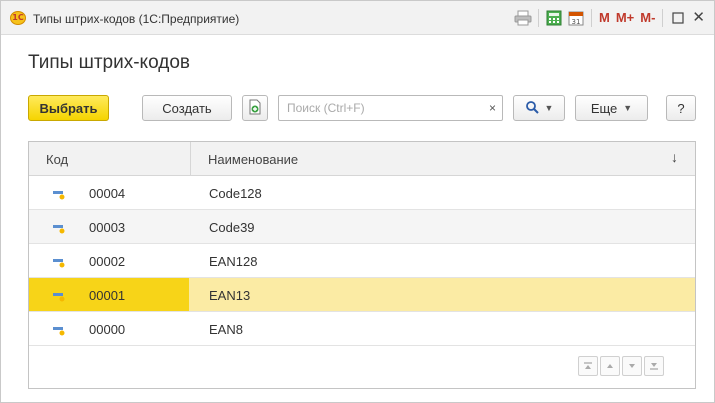 Image resolution: width=715 pixels, height=403 pixels. Describe the element at coordinates (554, 18) in the screenshot. I see `calculator-icon` at that location.